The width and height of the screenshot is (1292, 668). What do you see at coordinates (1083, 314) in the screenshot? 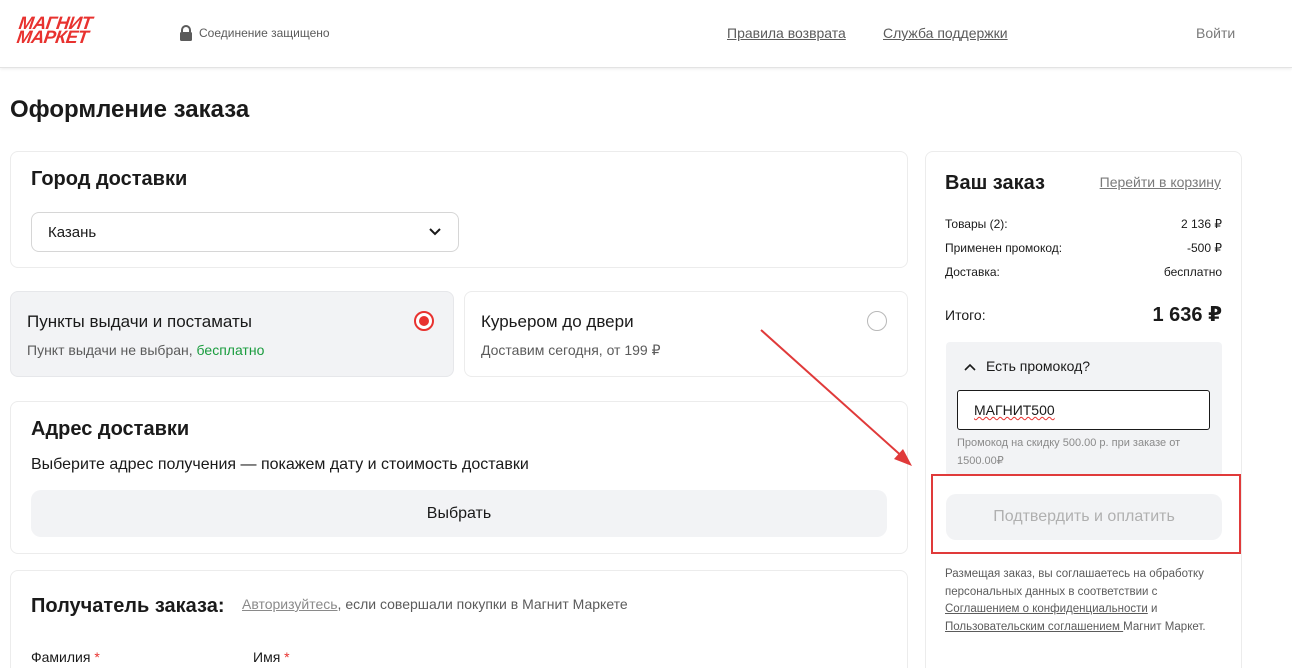
I see `summary-total: Итого: 1 636 ₽` at bounding box center [1083, 314].